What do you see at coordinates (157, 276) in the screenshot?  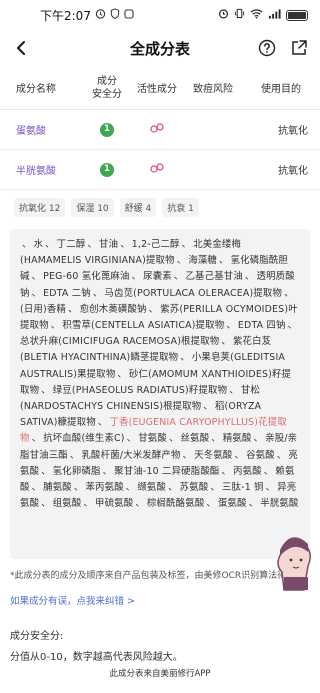 I see `ingredient-item: 尿囊素` at bounding box center [157, 276].